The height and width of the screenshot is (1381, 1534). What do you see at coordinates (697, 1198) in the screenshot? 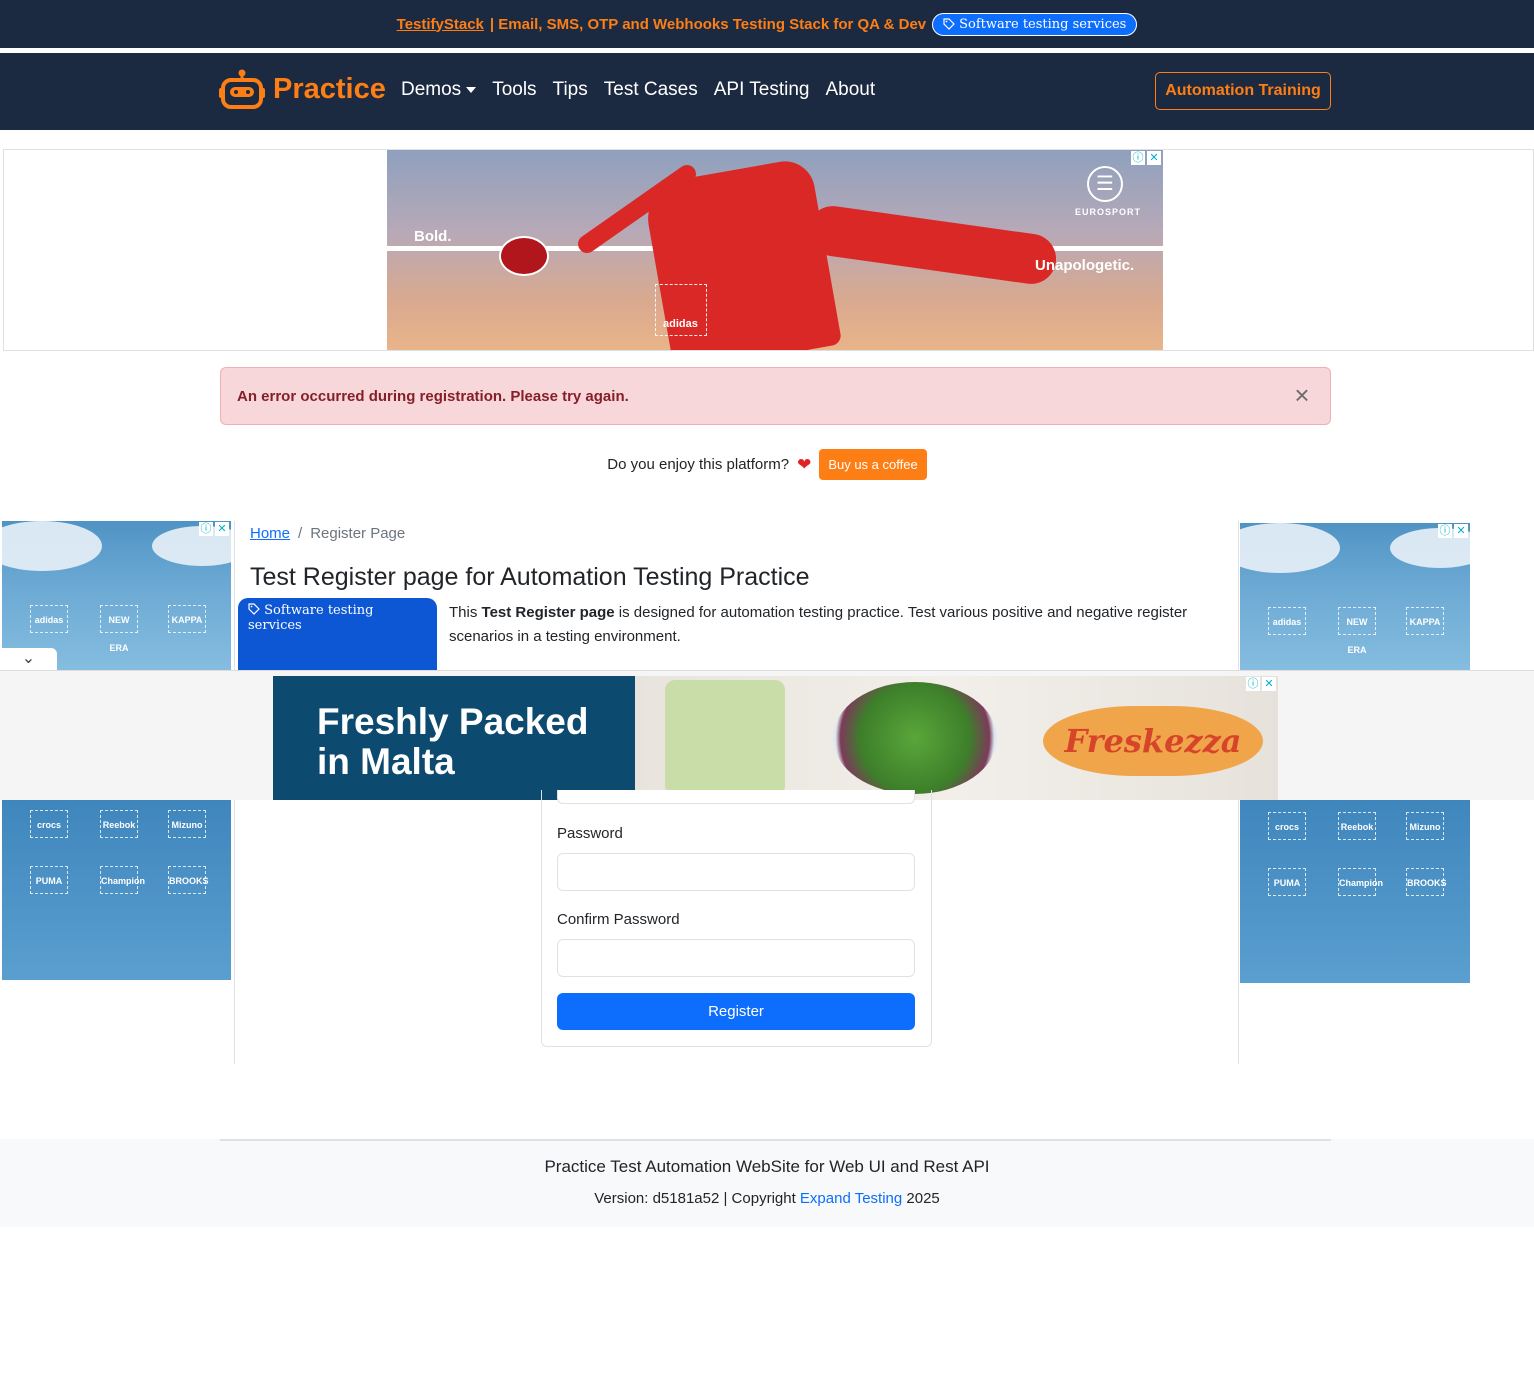
I see `footer-version-text: Version: d5181a52 | Copyright` at bounding box center [697, 1198].